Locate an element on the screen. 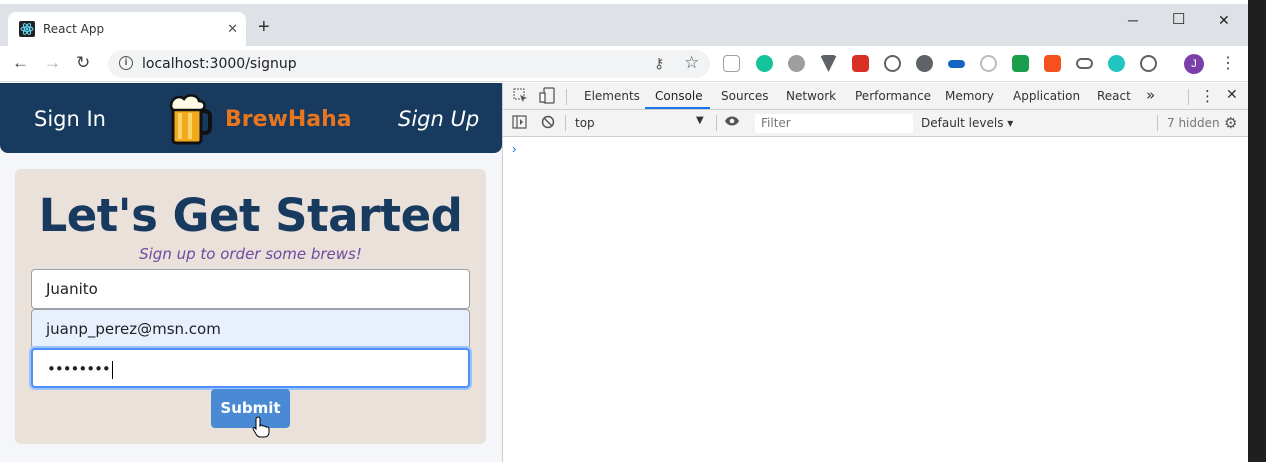 The image size is (1266, 462). browser-menu-icon: ⋮ is located at coordinates (1228, 63).